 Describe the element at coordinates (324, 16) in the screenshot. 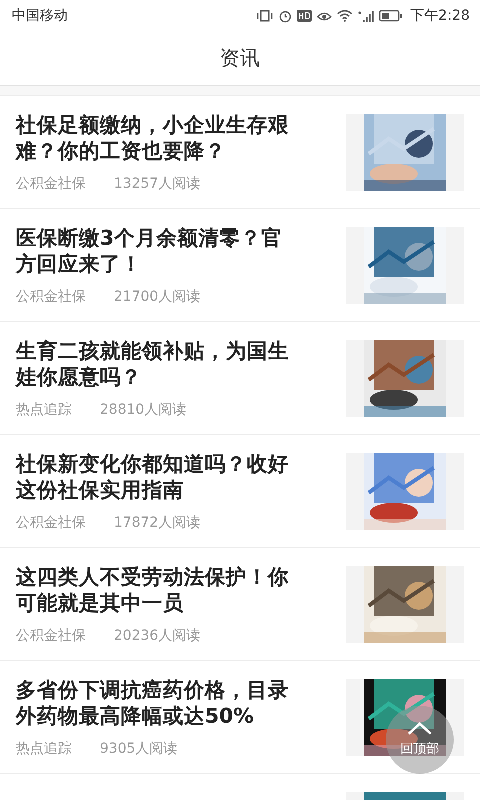

I see `eye-icon` at that location.